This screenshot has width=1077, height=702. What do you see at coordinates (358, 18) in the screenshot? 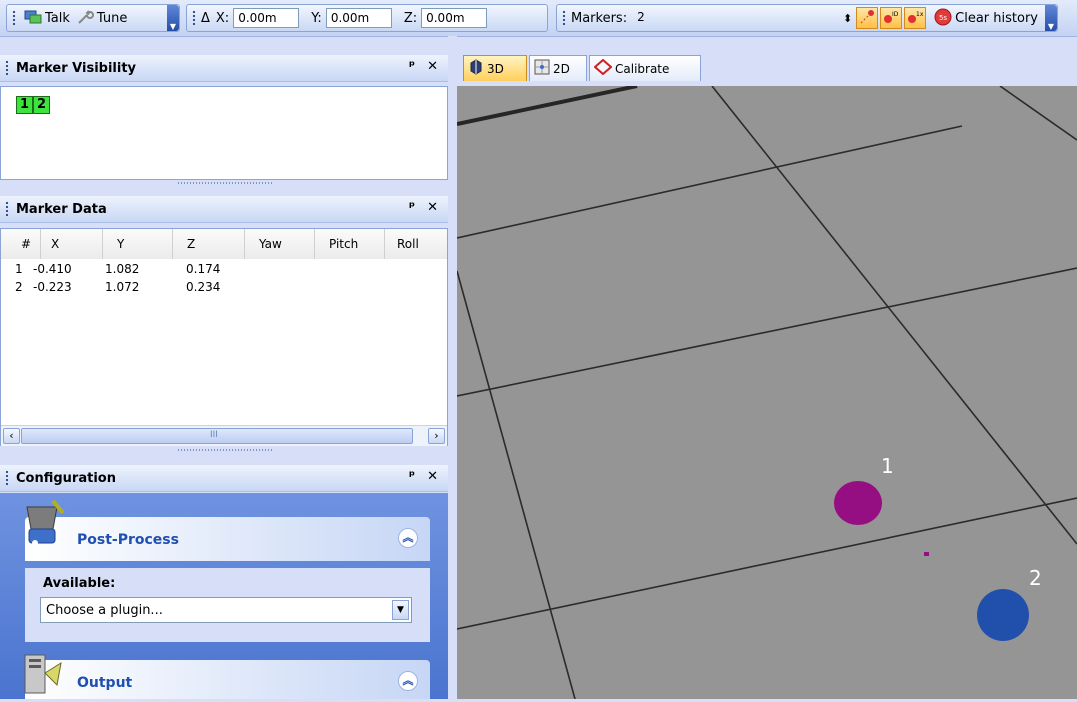
I see `y-field: 0.00m` at bounding box center [358, 18].